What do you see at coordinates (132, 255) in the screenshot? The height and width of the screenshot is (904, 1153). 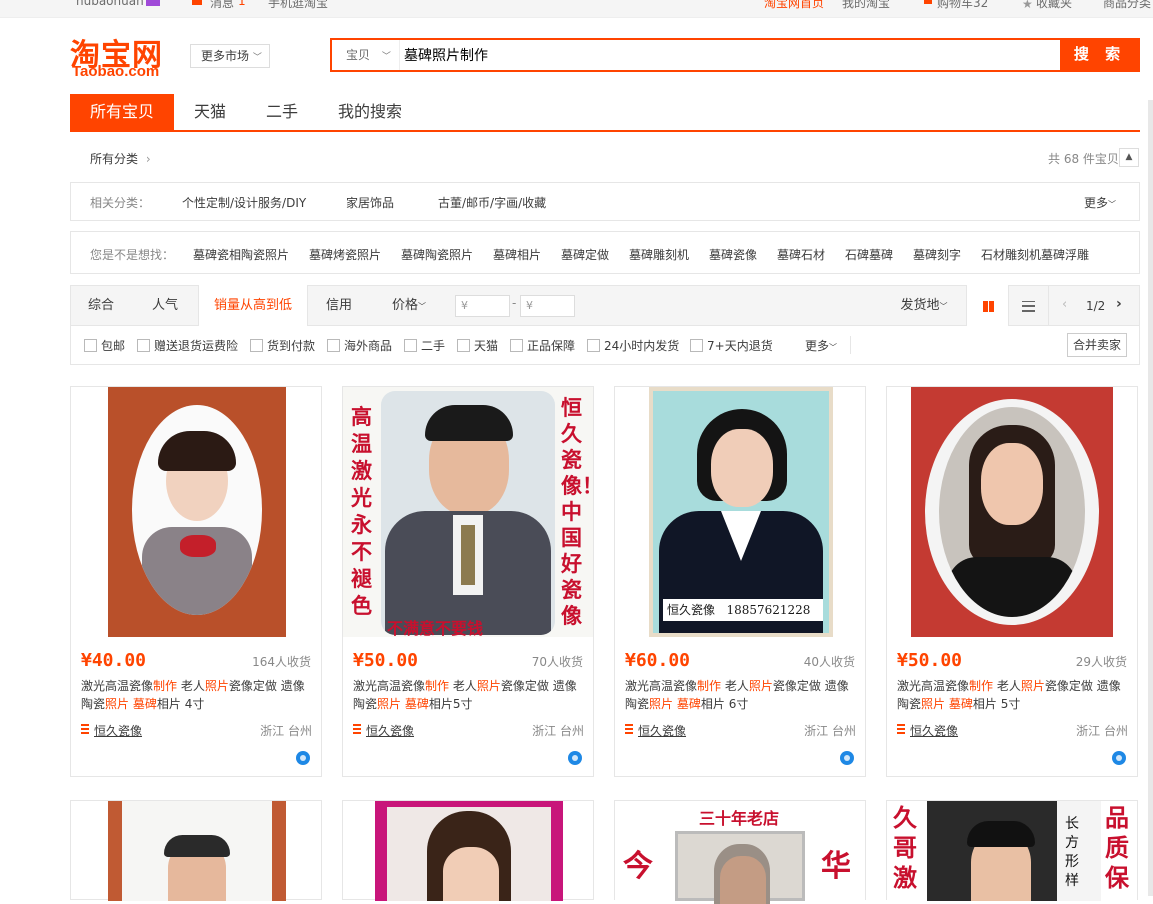 I see `suggestion-label: 您是不是想找：` at bounding box center [132, 255].